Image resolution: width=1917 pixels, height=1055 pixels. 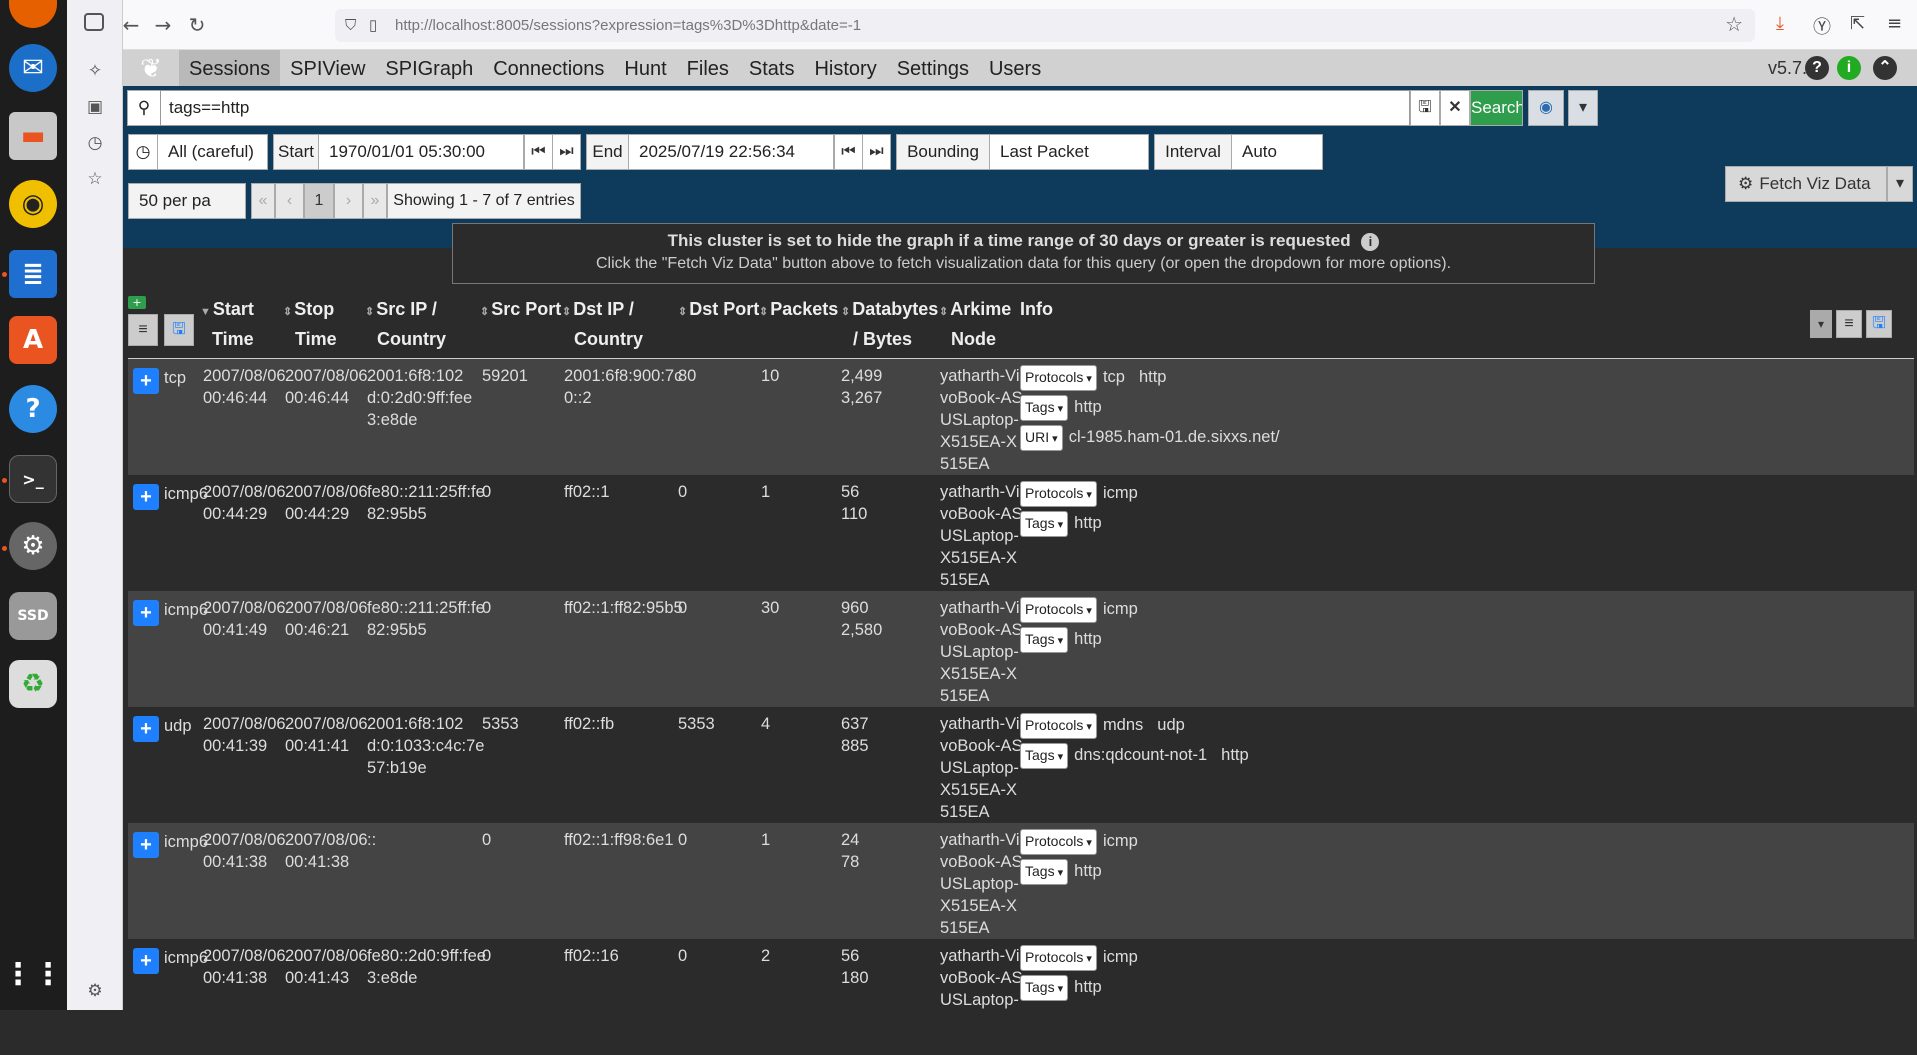 What do you see at coordinates (419, 398) in the screenshot?
I see `cell-src-ip: 2001:6f8:102 d:0:2d0:9ff:fee 3:e8de` at bounding box center [419, 398].